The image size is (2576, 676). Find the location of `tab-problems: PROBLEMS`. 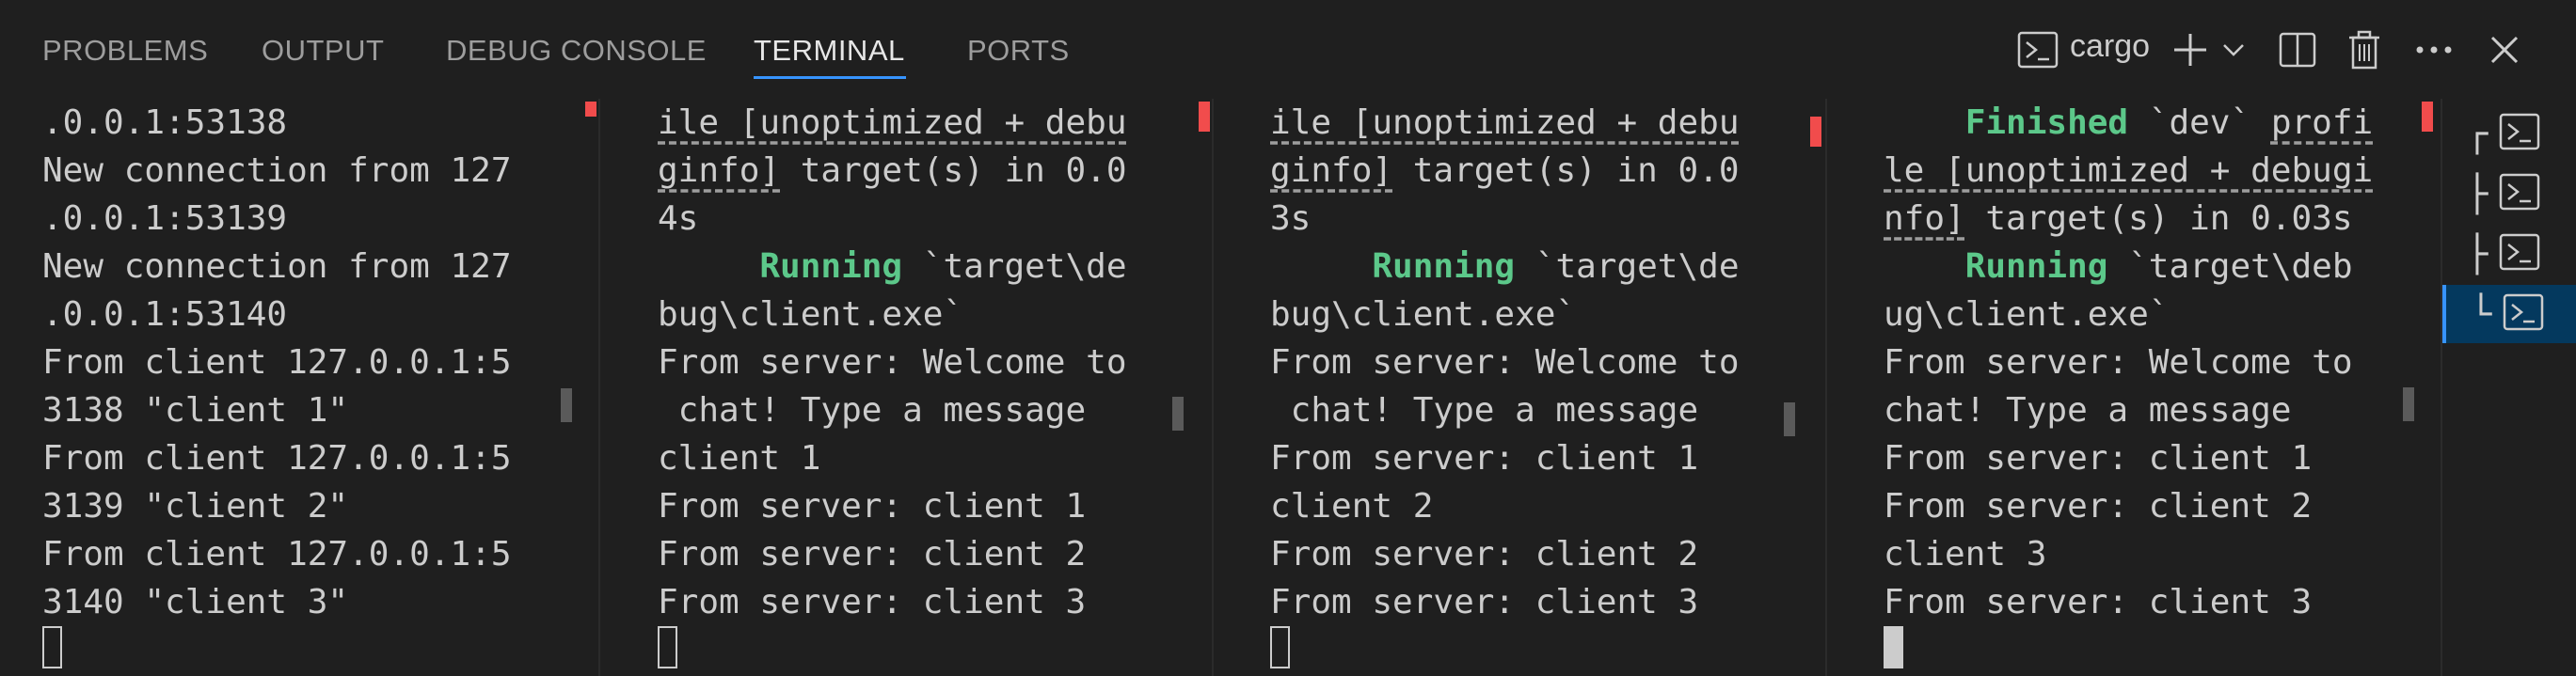

tab-problems: PROBLEMS is located at coordinates (125, 51).